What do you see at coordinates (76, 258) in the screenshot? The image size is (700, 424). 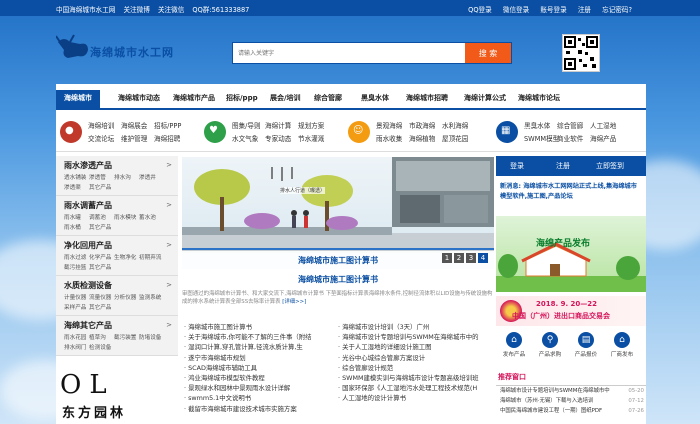 I see `sidebar-sub-link: 雨水过滤` at bounding box center [76, 258].